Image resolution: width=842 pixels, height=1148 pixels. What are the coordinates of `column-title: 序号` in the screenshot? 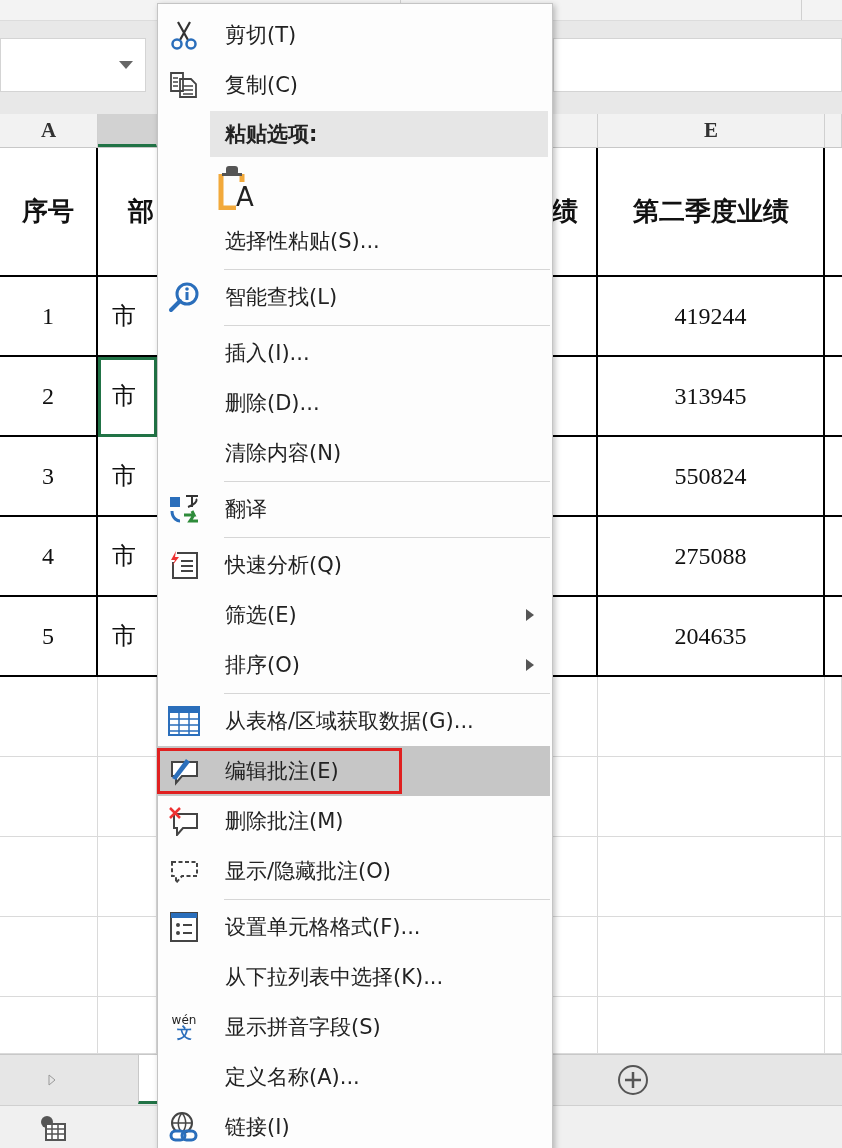 It's located at (49, 212).